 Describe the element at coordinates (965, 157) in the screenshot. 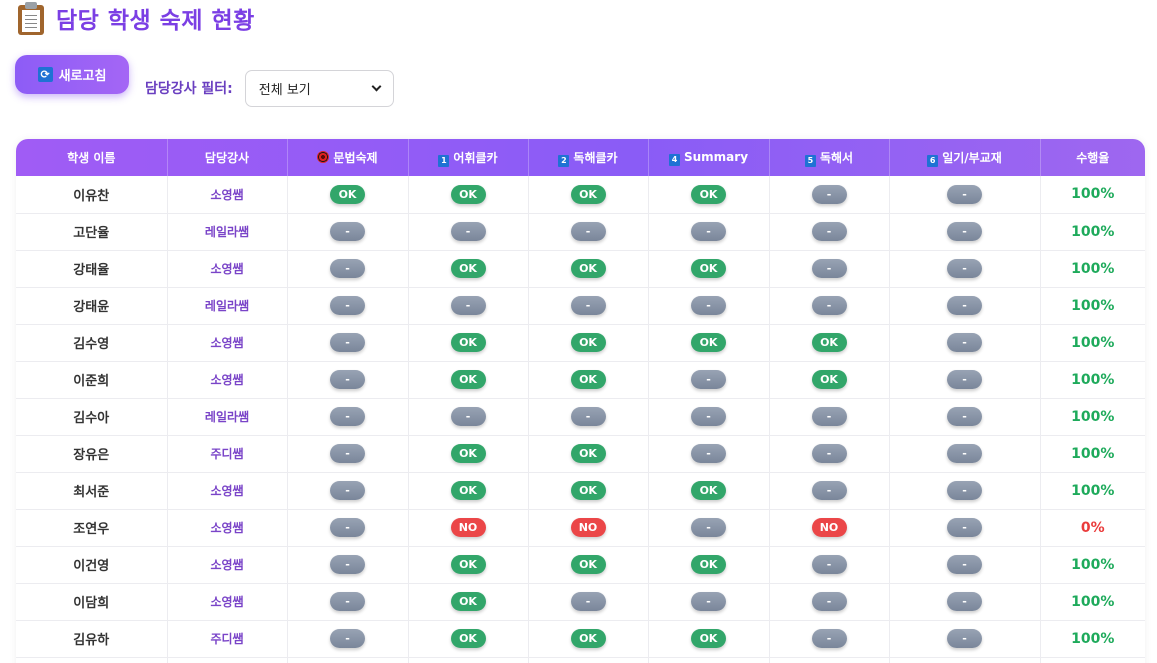

I see `column-header-diary: 6 일기/부교재` at that location.